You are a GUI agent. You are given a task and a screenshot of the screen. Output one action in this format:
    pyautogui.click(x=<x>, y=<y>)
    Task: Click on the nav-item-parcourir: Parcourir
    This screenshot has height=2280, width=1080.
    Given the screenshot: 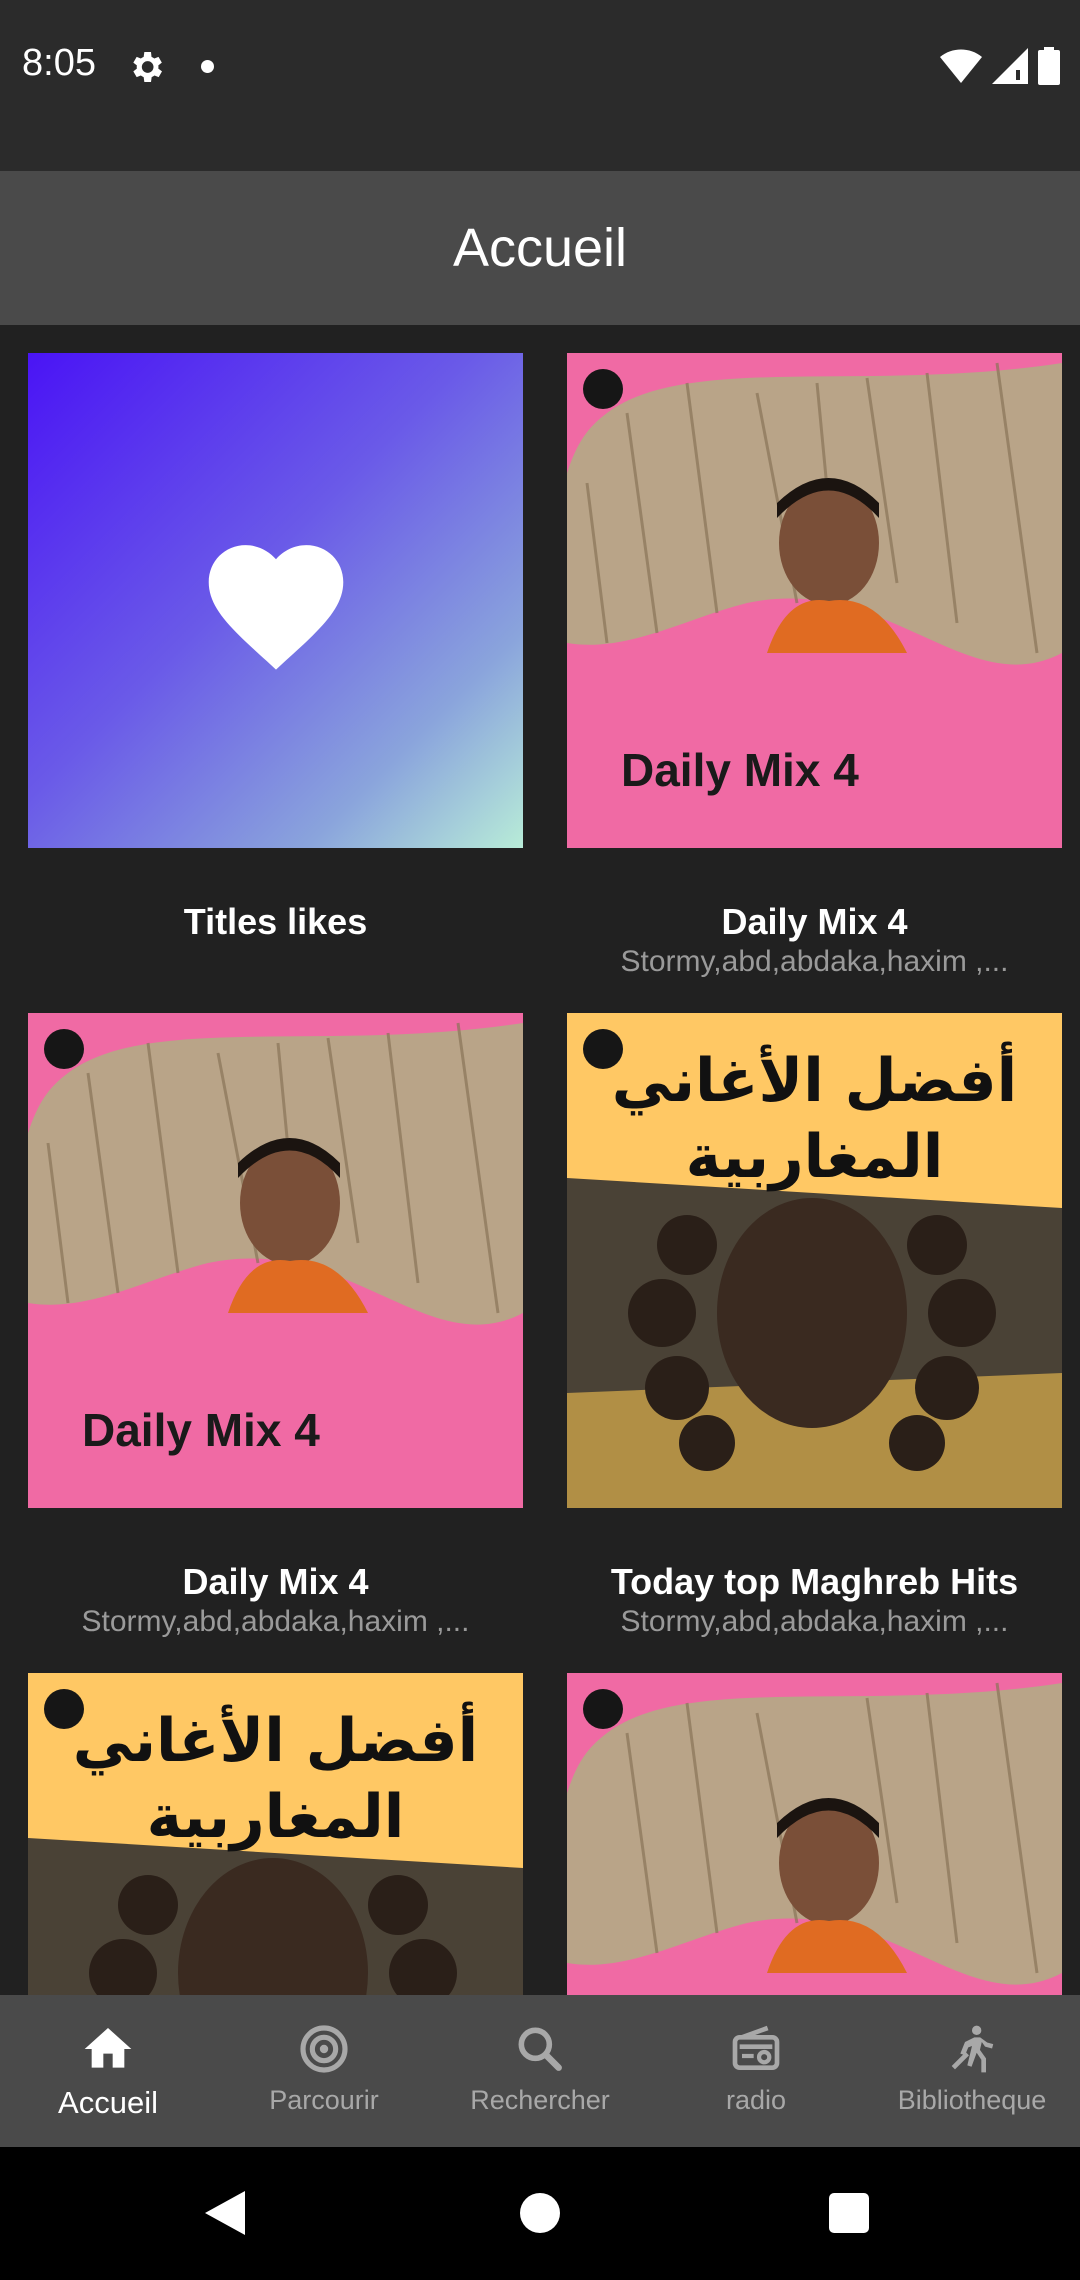 What is the action you would take?
    pyautogui.click(x=324, y=2071)
    